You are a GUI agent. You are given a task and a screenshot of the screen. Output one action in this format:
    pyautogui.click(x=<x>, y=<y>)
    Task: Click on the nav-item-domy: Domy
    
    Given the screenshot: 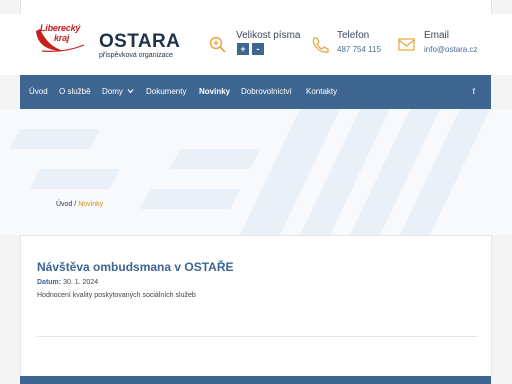 What is the action you would take?
    pyautogui.click(x=118, y=92)
    